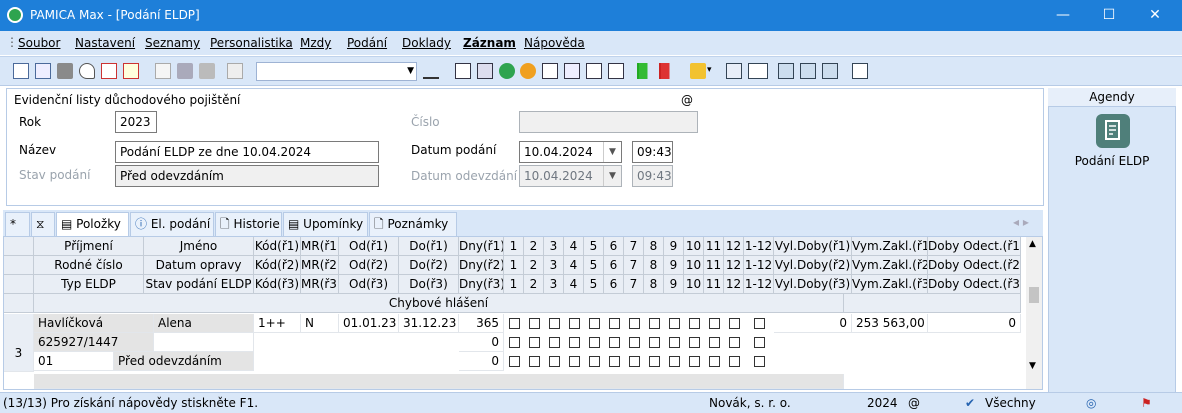 This screenshot has width=1182, height=413. Describe the element at coordinates (813, 323) in the screenshot. I see `cell-vyl: 0` at that location.